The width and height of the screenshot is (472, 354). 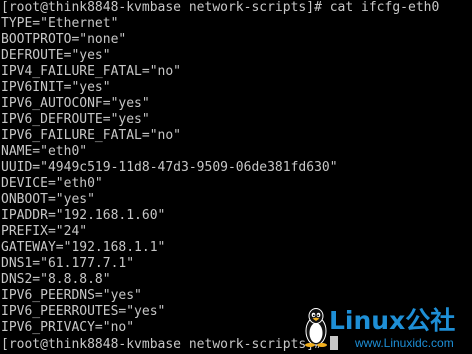 What do you see at coordinates (71, 295) in the screenshot?
I see `config-line-ipv6-peerdns: IPV6_PEERDNS="yes"` at bounding box center [71, 295].